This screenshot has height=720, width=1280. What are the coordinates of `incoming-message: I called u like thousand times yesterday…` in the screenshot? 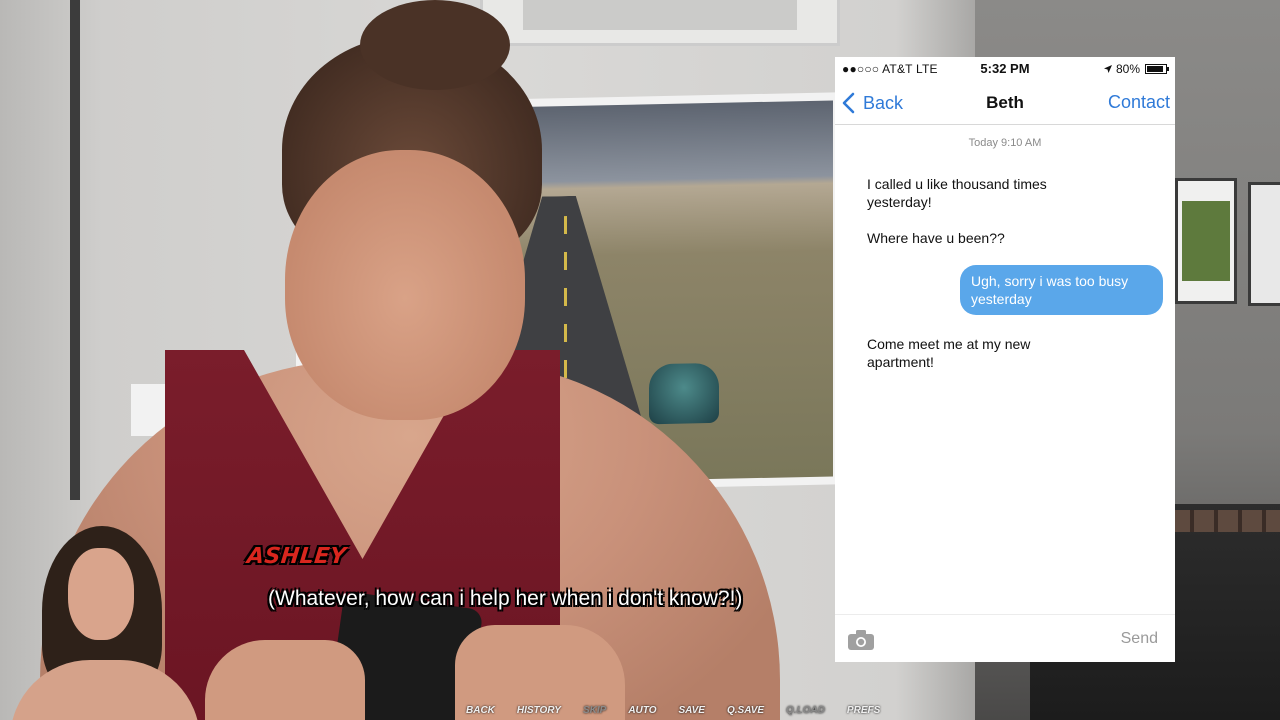 It's located at (972, 193).